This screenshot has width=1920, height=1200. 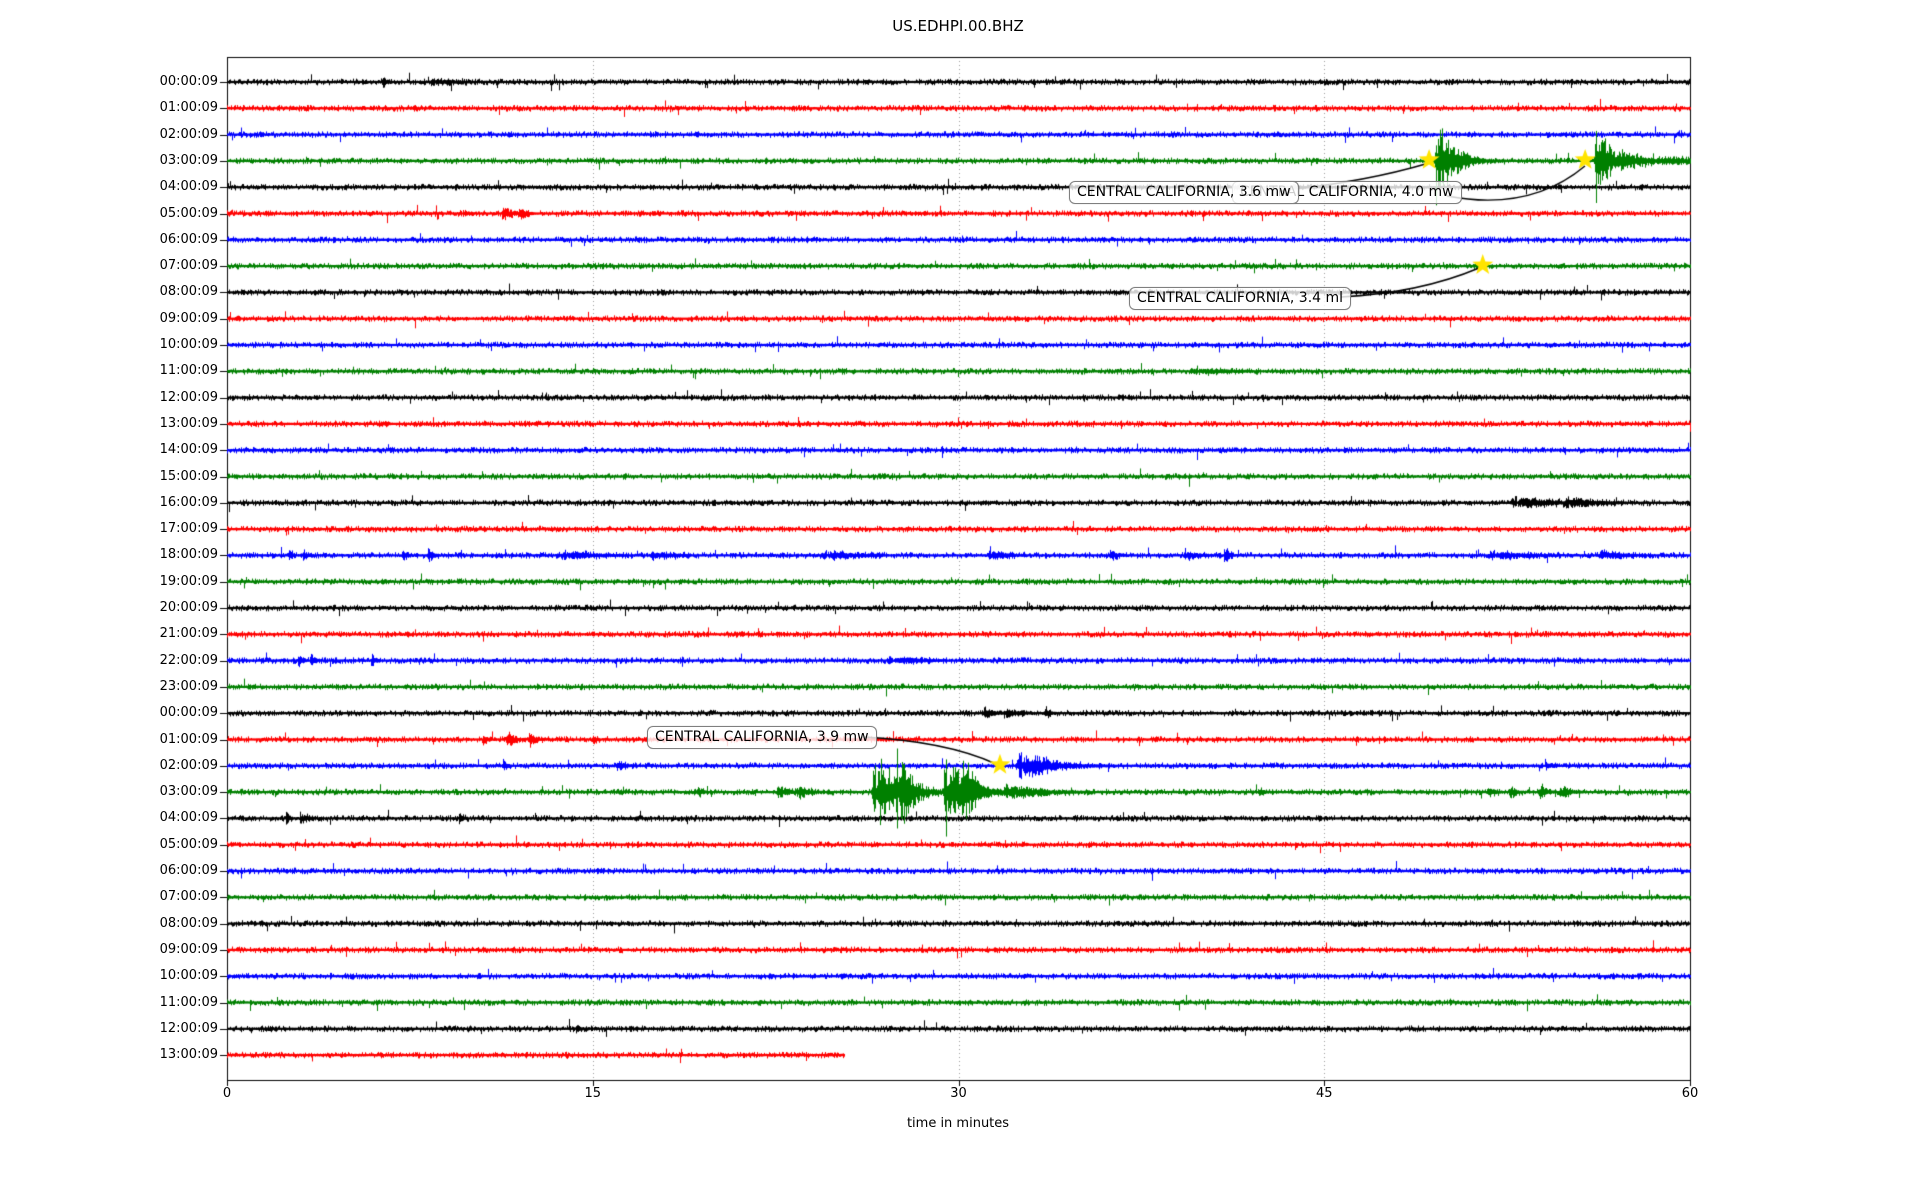 I want to click on x-axis-tick-label: 30, so click(x=958, y=1093).